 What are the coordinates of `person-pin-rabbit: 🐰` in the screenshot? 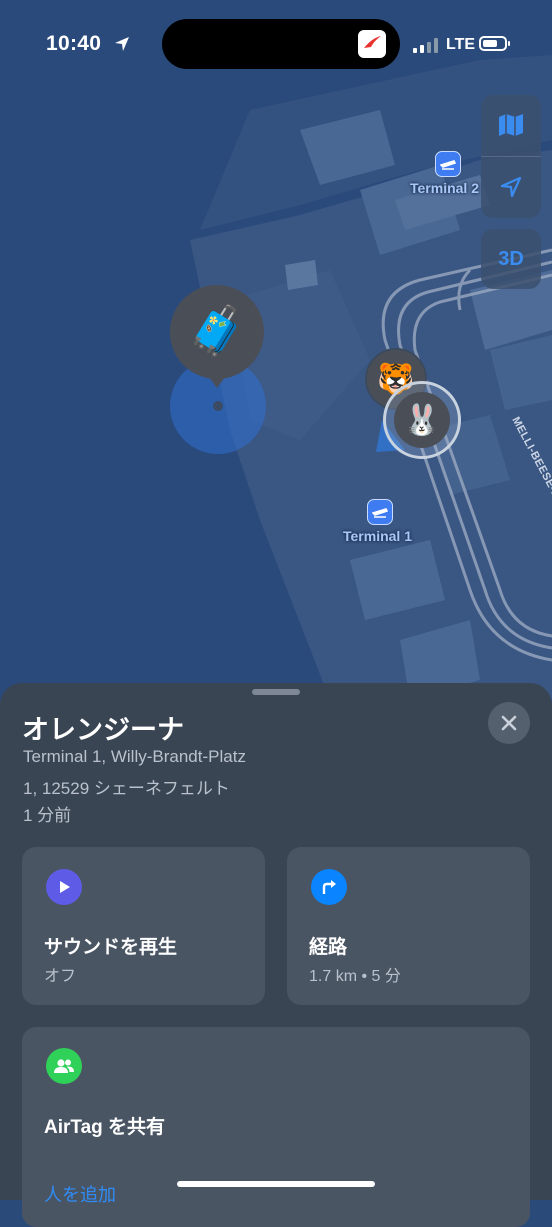 It's located at (422, 420).